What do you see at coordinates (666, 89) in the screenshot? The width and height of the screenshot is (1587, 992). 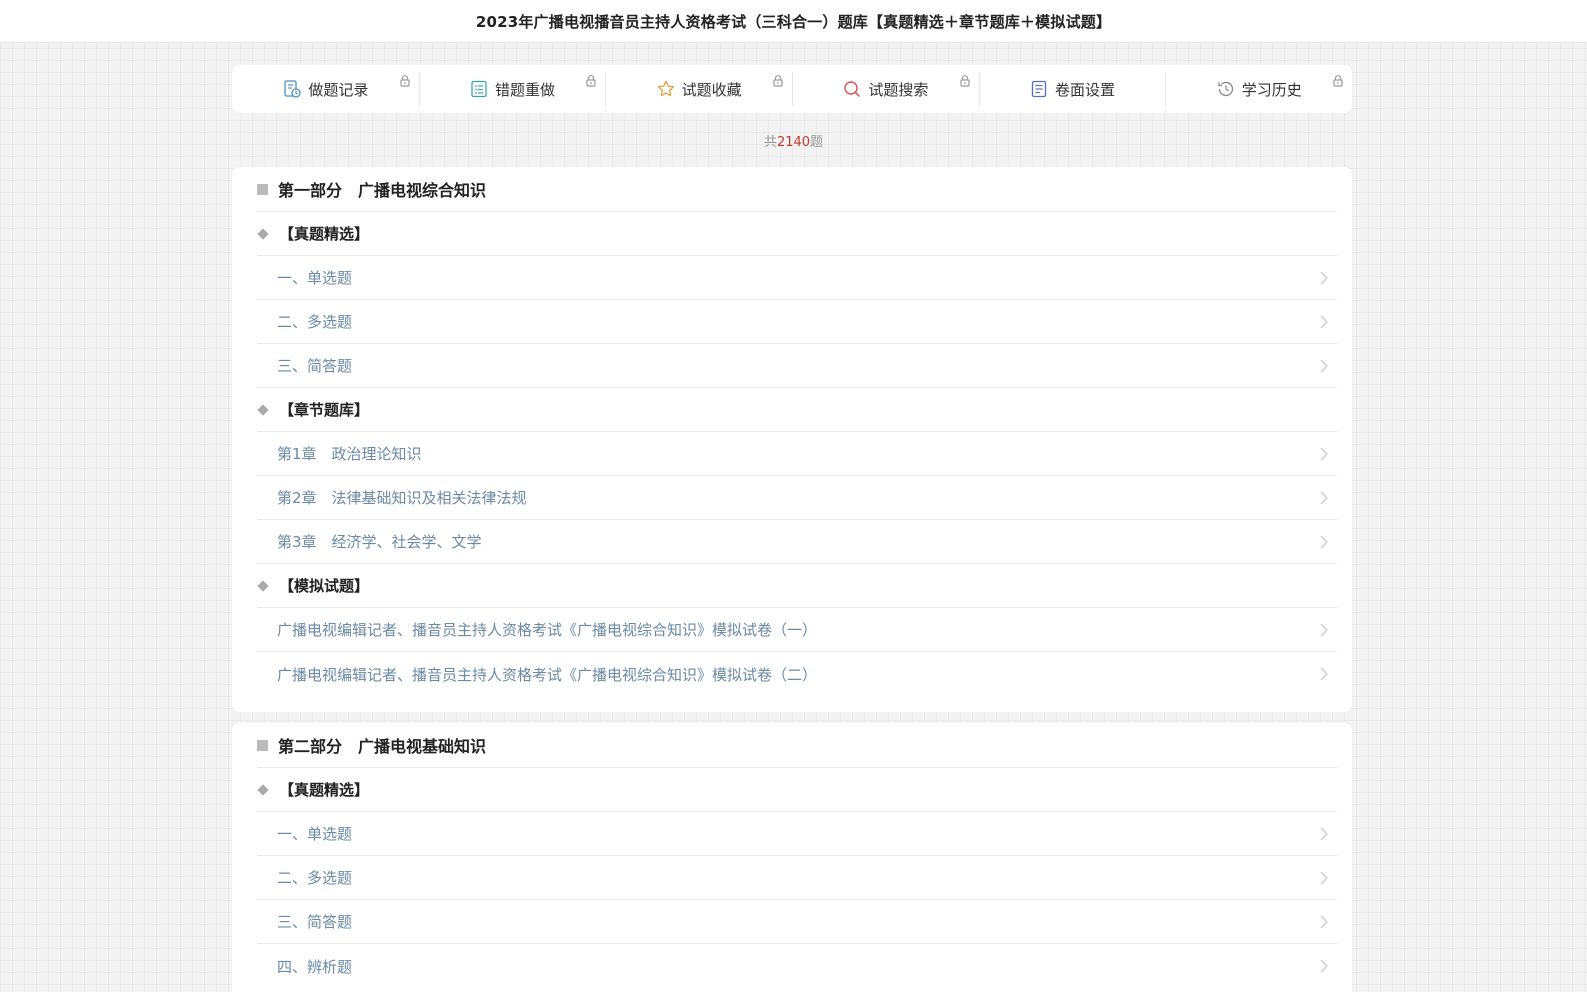 I see `star-icon` at bounding box center [666, 89].